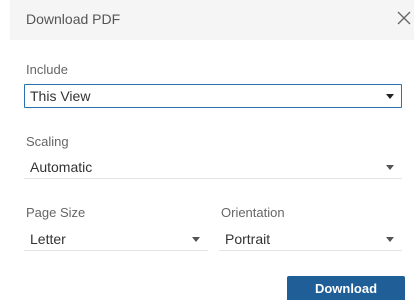 This screenshot has width=414, height=300. What do you see at coordinates (346, 288) in the screenshot?
I see `download-button: Download` at bounding box center [346, 288].